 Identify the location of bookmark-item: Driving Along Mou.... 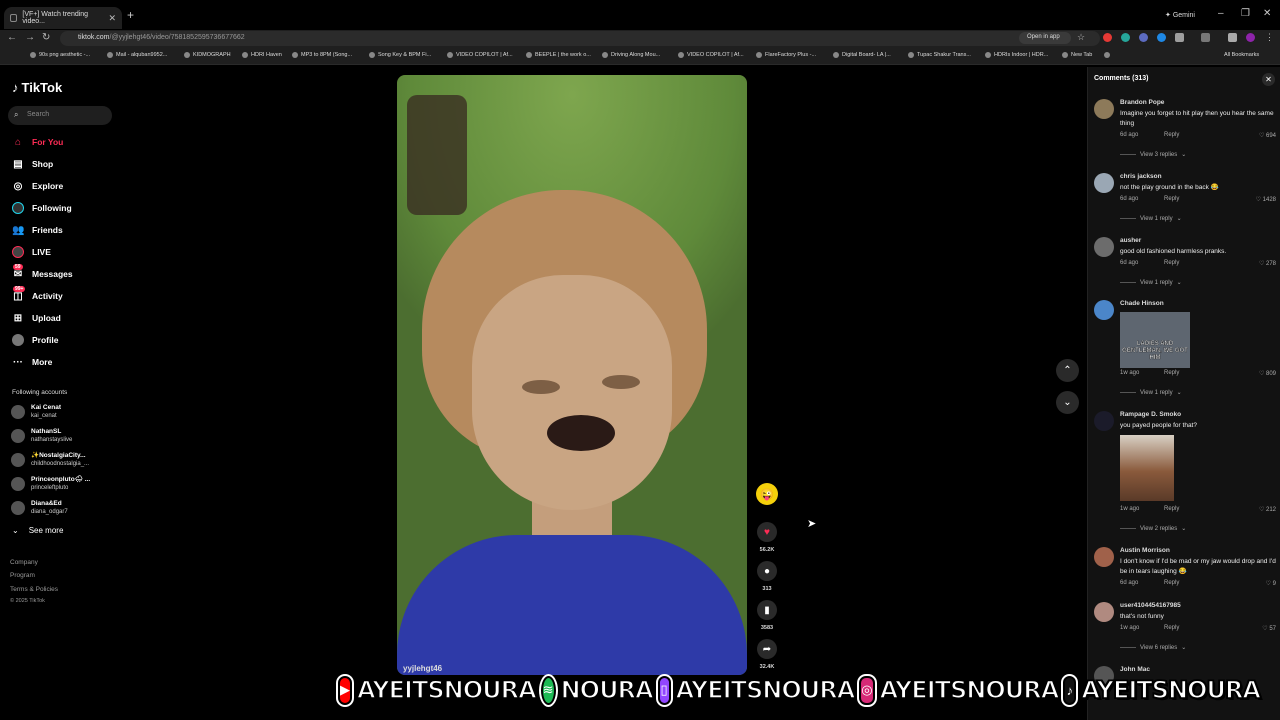
(631, 55).